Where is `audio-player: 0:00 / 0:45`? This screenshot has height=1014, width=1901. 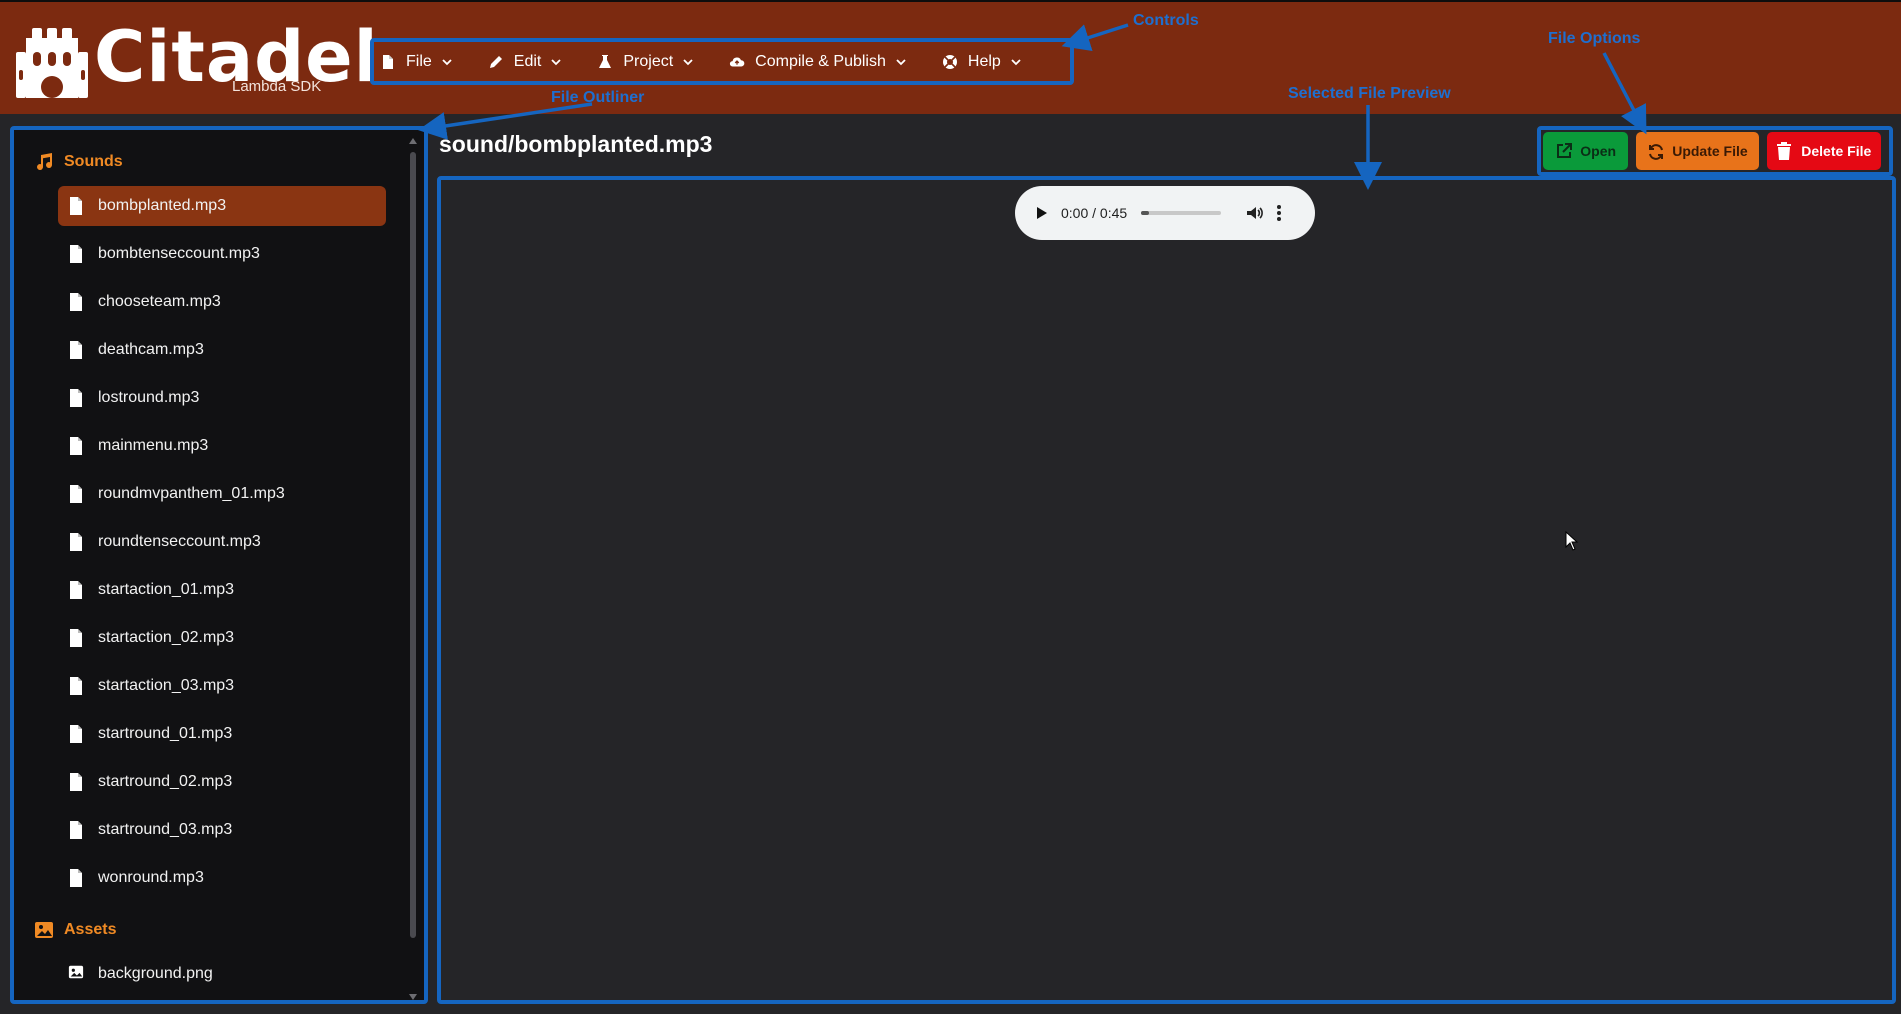 audio-player: 0:00 / 0:45 is located at coordinates (1165, 213).